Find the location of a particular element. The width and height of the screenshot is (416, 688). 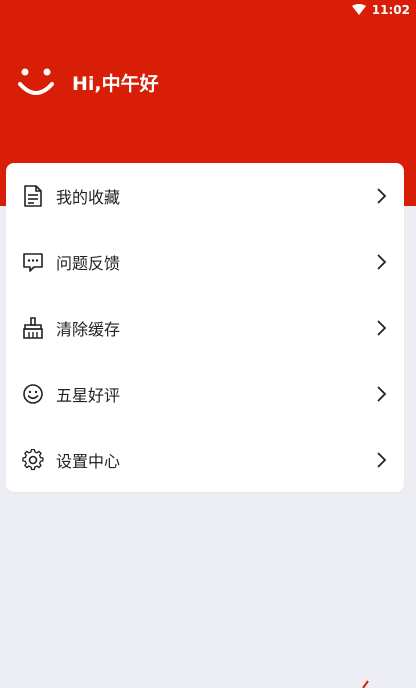

broom-icon is located at coordinates (33, 328).